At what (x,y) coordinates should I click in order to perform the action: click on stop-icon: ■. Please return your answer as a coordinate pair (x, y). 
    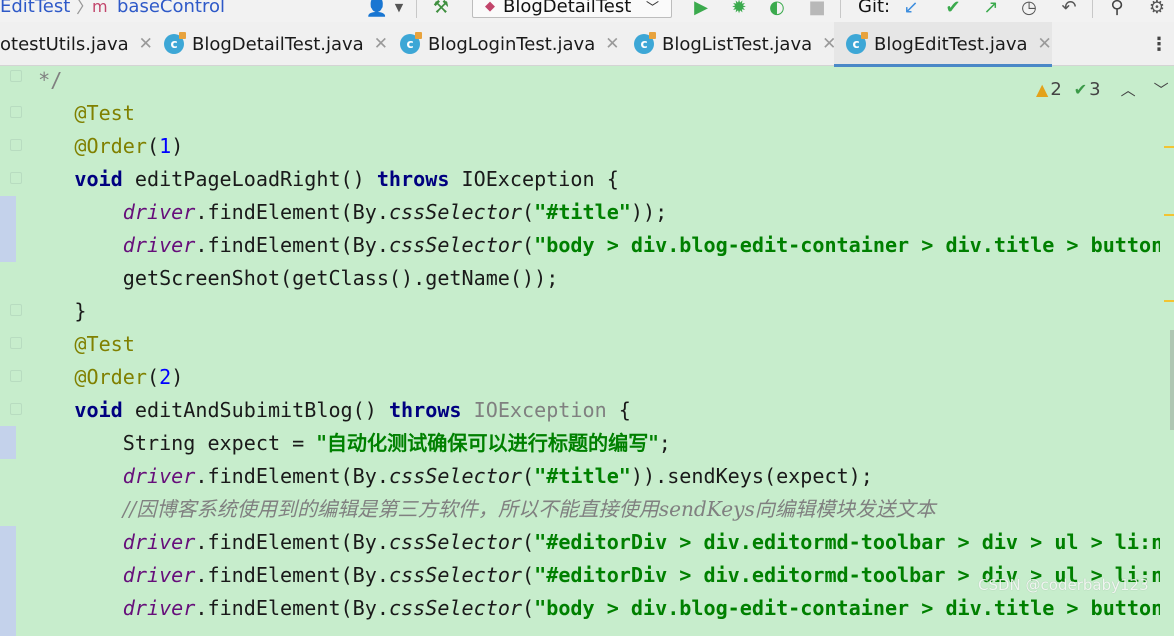
    Looking at the image, I should click on (817, 9).